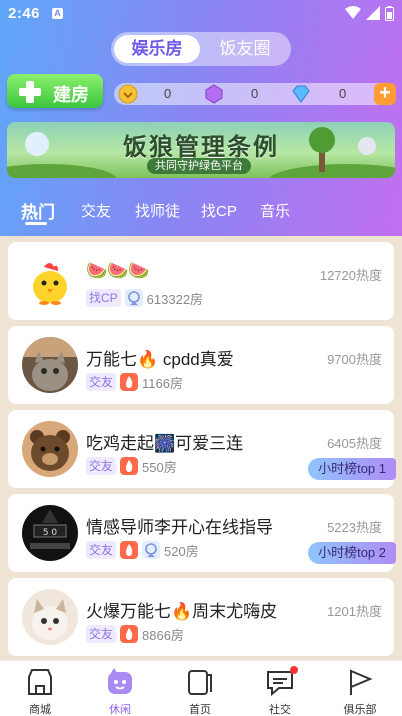  I want to click on signal-icon, so click(373, 13).